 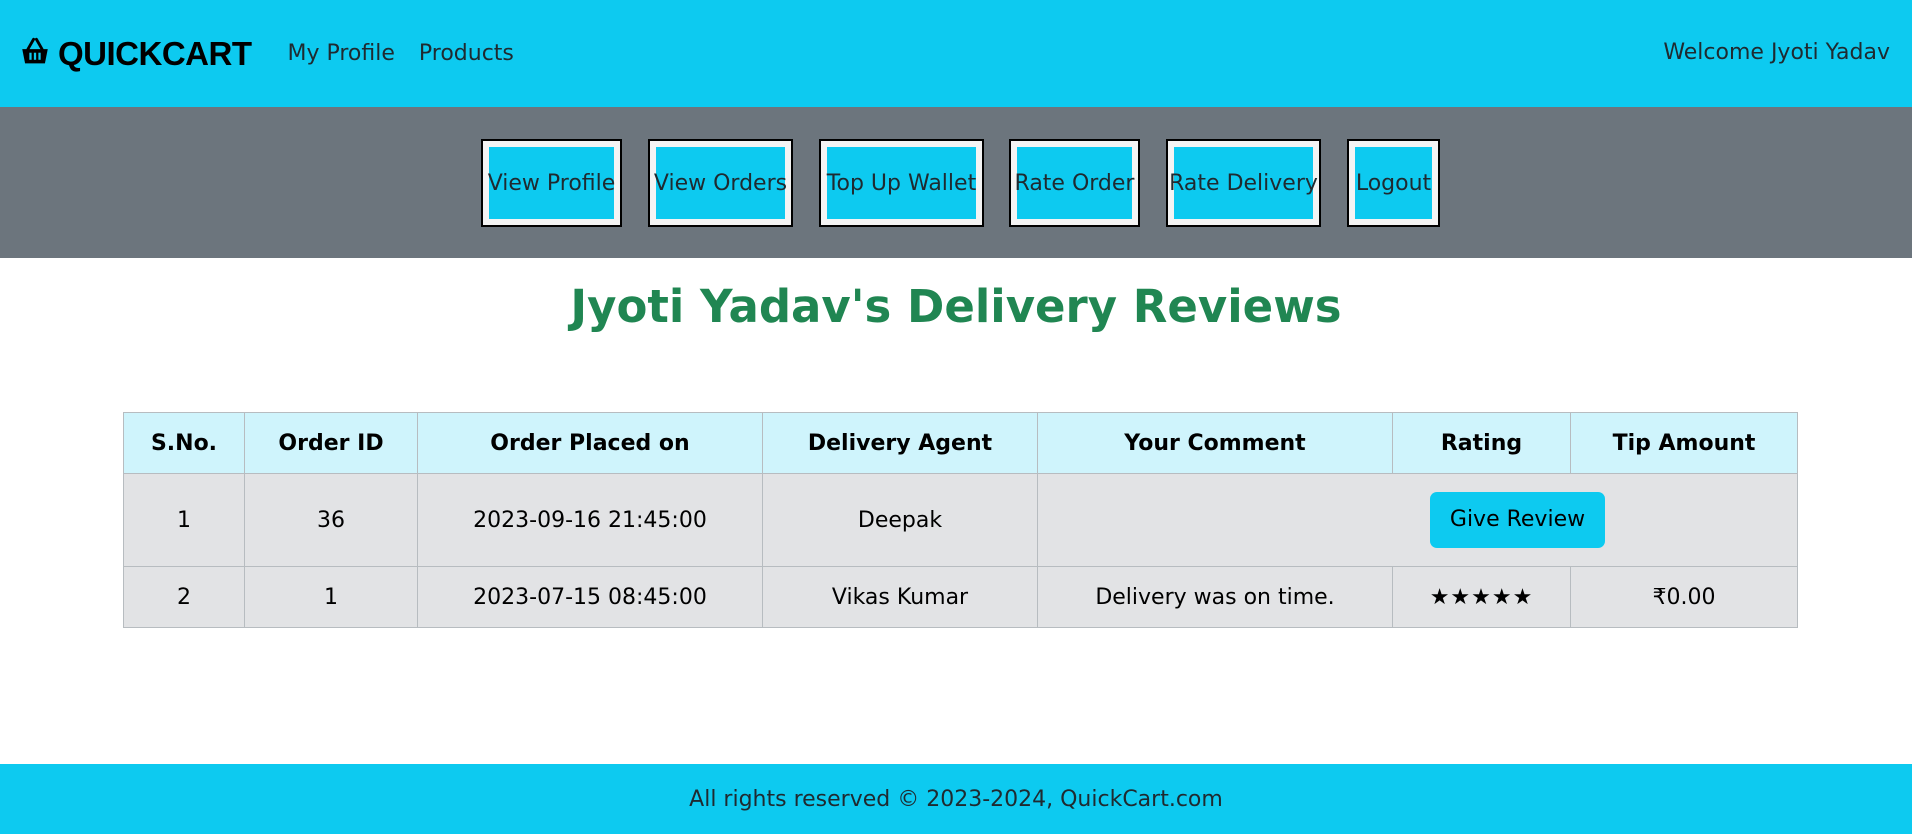 What do you see at coordinates (590, 443) in the screenshot?
I see `header-order-placed-on: Order Placed on` at bounding box center [590, 443].